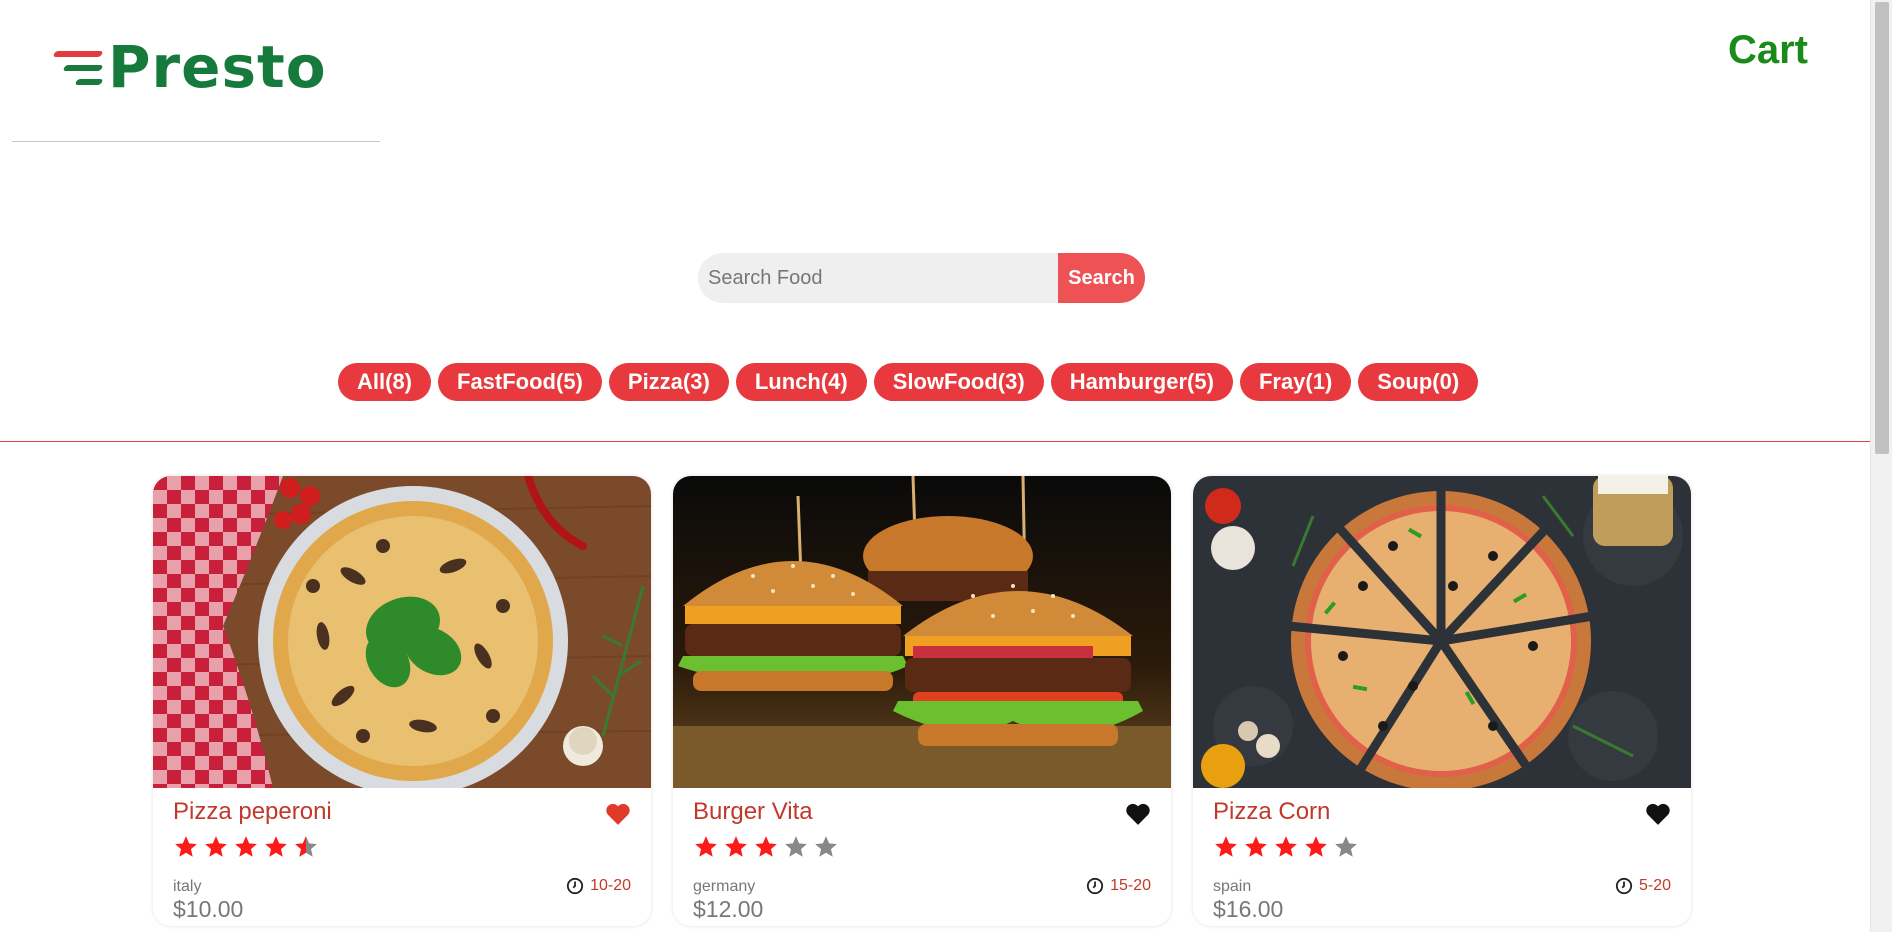  Describe the element at coordinates (1248, 909) in the screenshot. I see `food-price: $16.00` at that location.